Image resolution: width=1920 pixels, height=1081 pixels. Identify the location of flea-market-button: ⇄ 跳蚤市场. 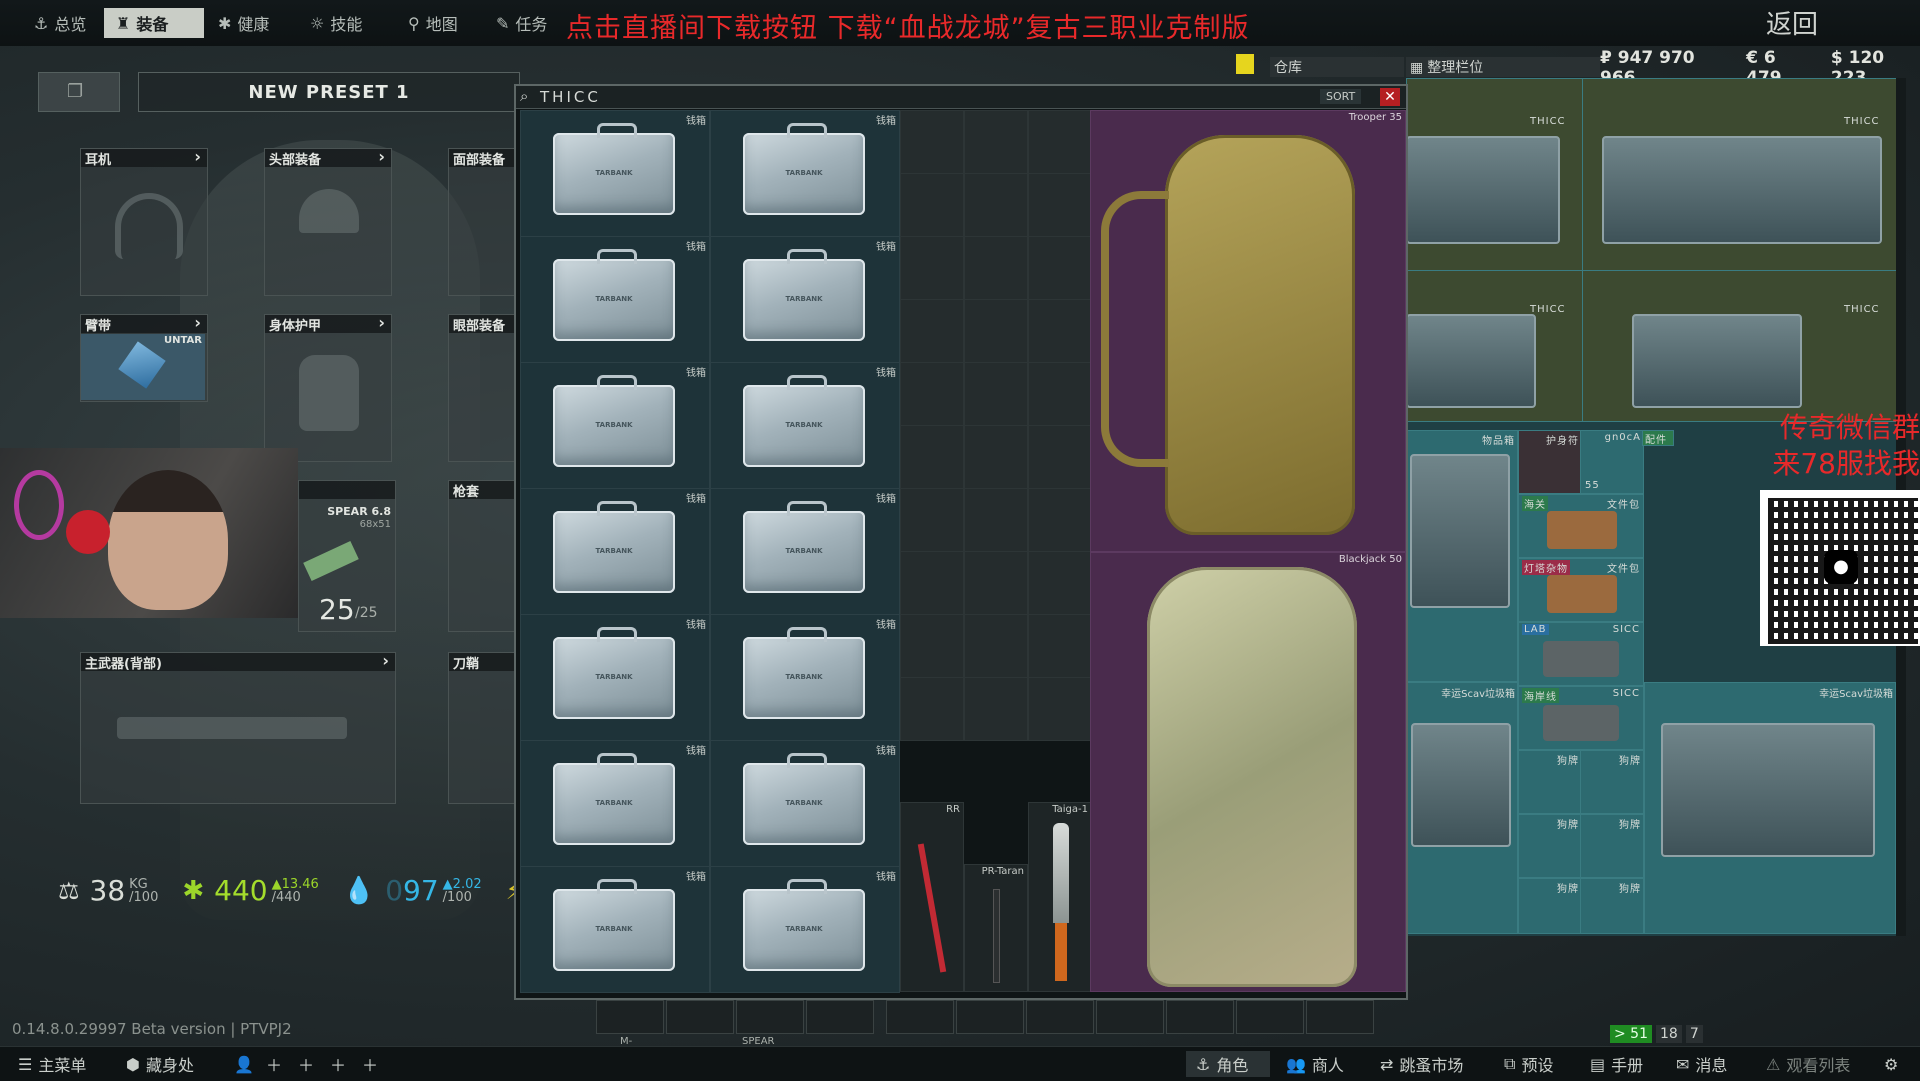
(1432, 1064).